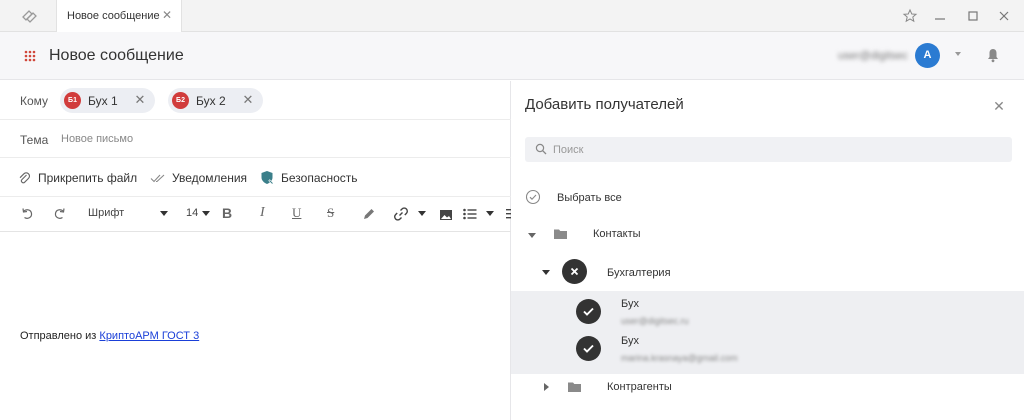 The height and width of the screenshot is (420, 1024). What do you see at coordinates (255, 139) in the screenshot?
I see `subject-row: Тема Новое письмо` at bounding box center [255, 139].